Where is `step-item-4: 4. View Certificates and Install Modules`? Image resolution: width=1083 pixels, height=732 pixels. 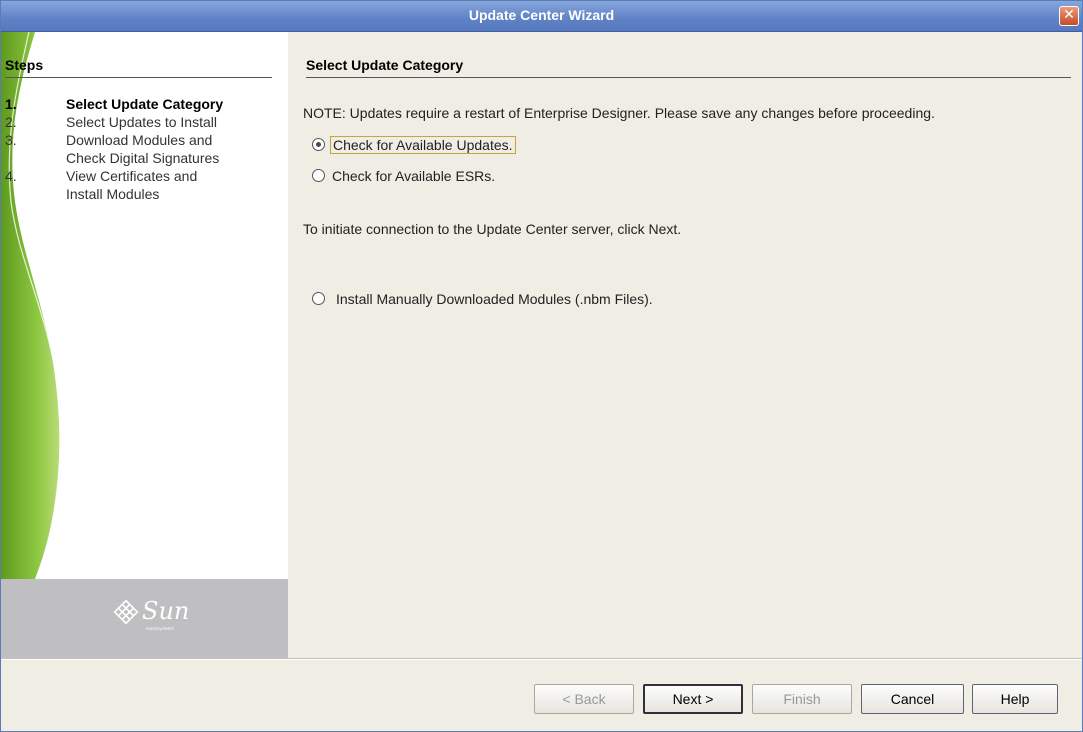
step-item-4: 4. View Certificates and Install Modules is located at coordinates (135, 185).